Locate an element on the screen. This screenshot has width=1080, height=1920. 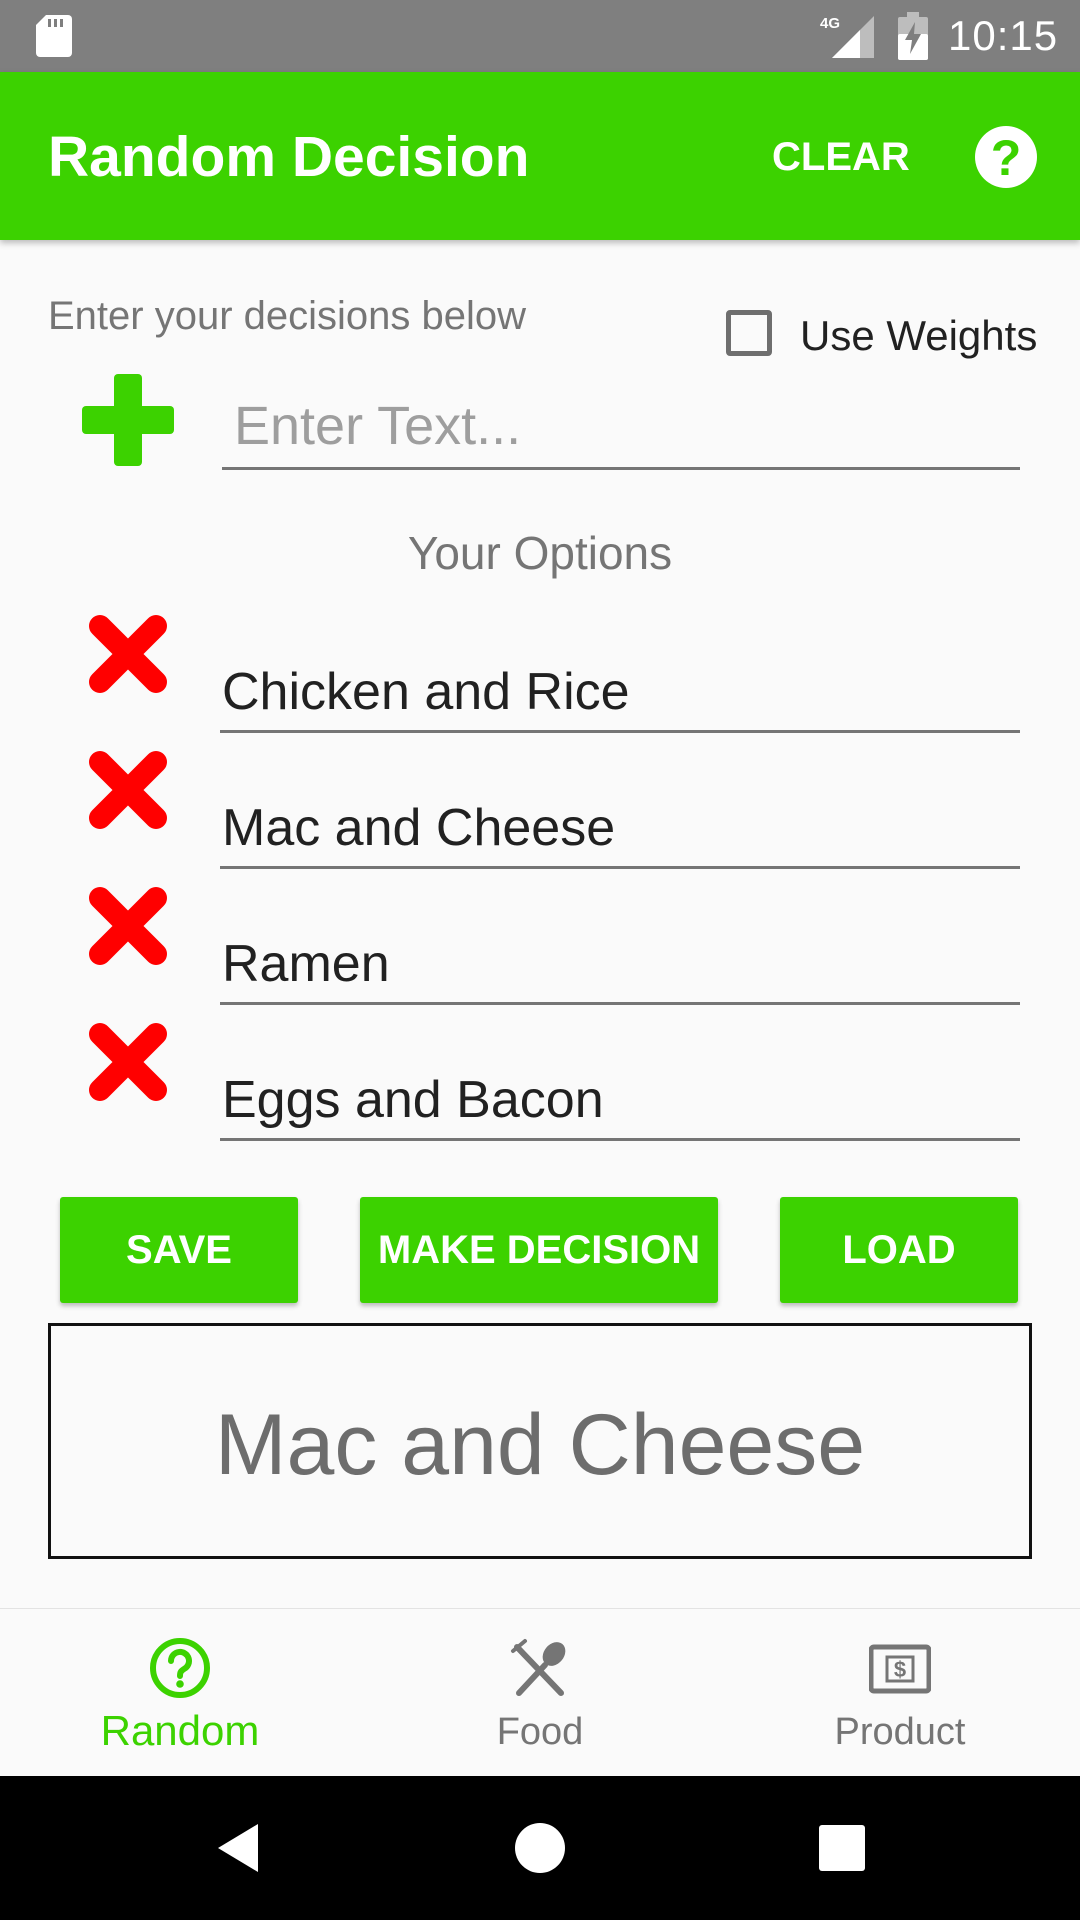
option-row: Ramen is located at coordinates (540, 952).